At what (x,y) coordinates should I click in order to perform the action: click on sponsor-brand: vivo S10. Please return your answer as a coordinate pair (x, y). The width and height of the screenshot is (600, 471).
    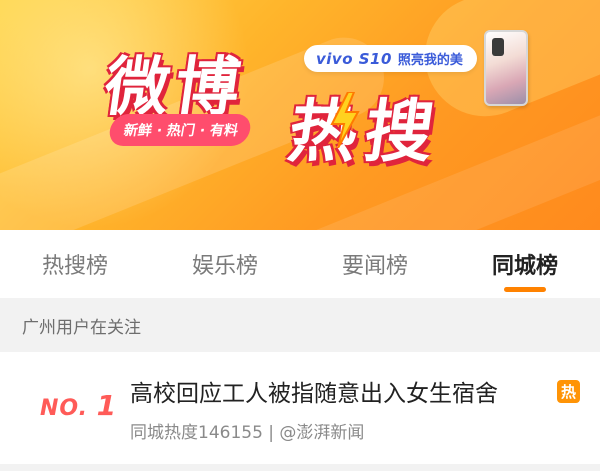
    Looking at the image, I should click on (354, 58).